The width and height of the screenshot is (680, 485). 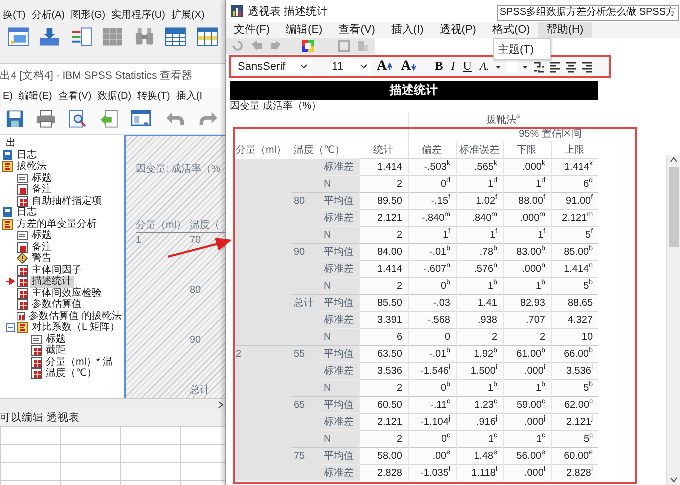 What do you see at coordinates (574, 371) in the screenshot?
I see `table-cell: 3.536$^{i}$` at bounding box center [574, 371].